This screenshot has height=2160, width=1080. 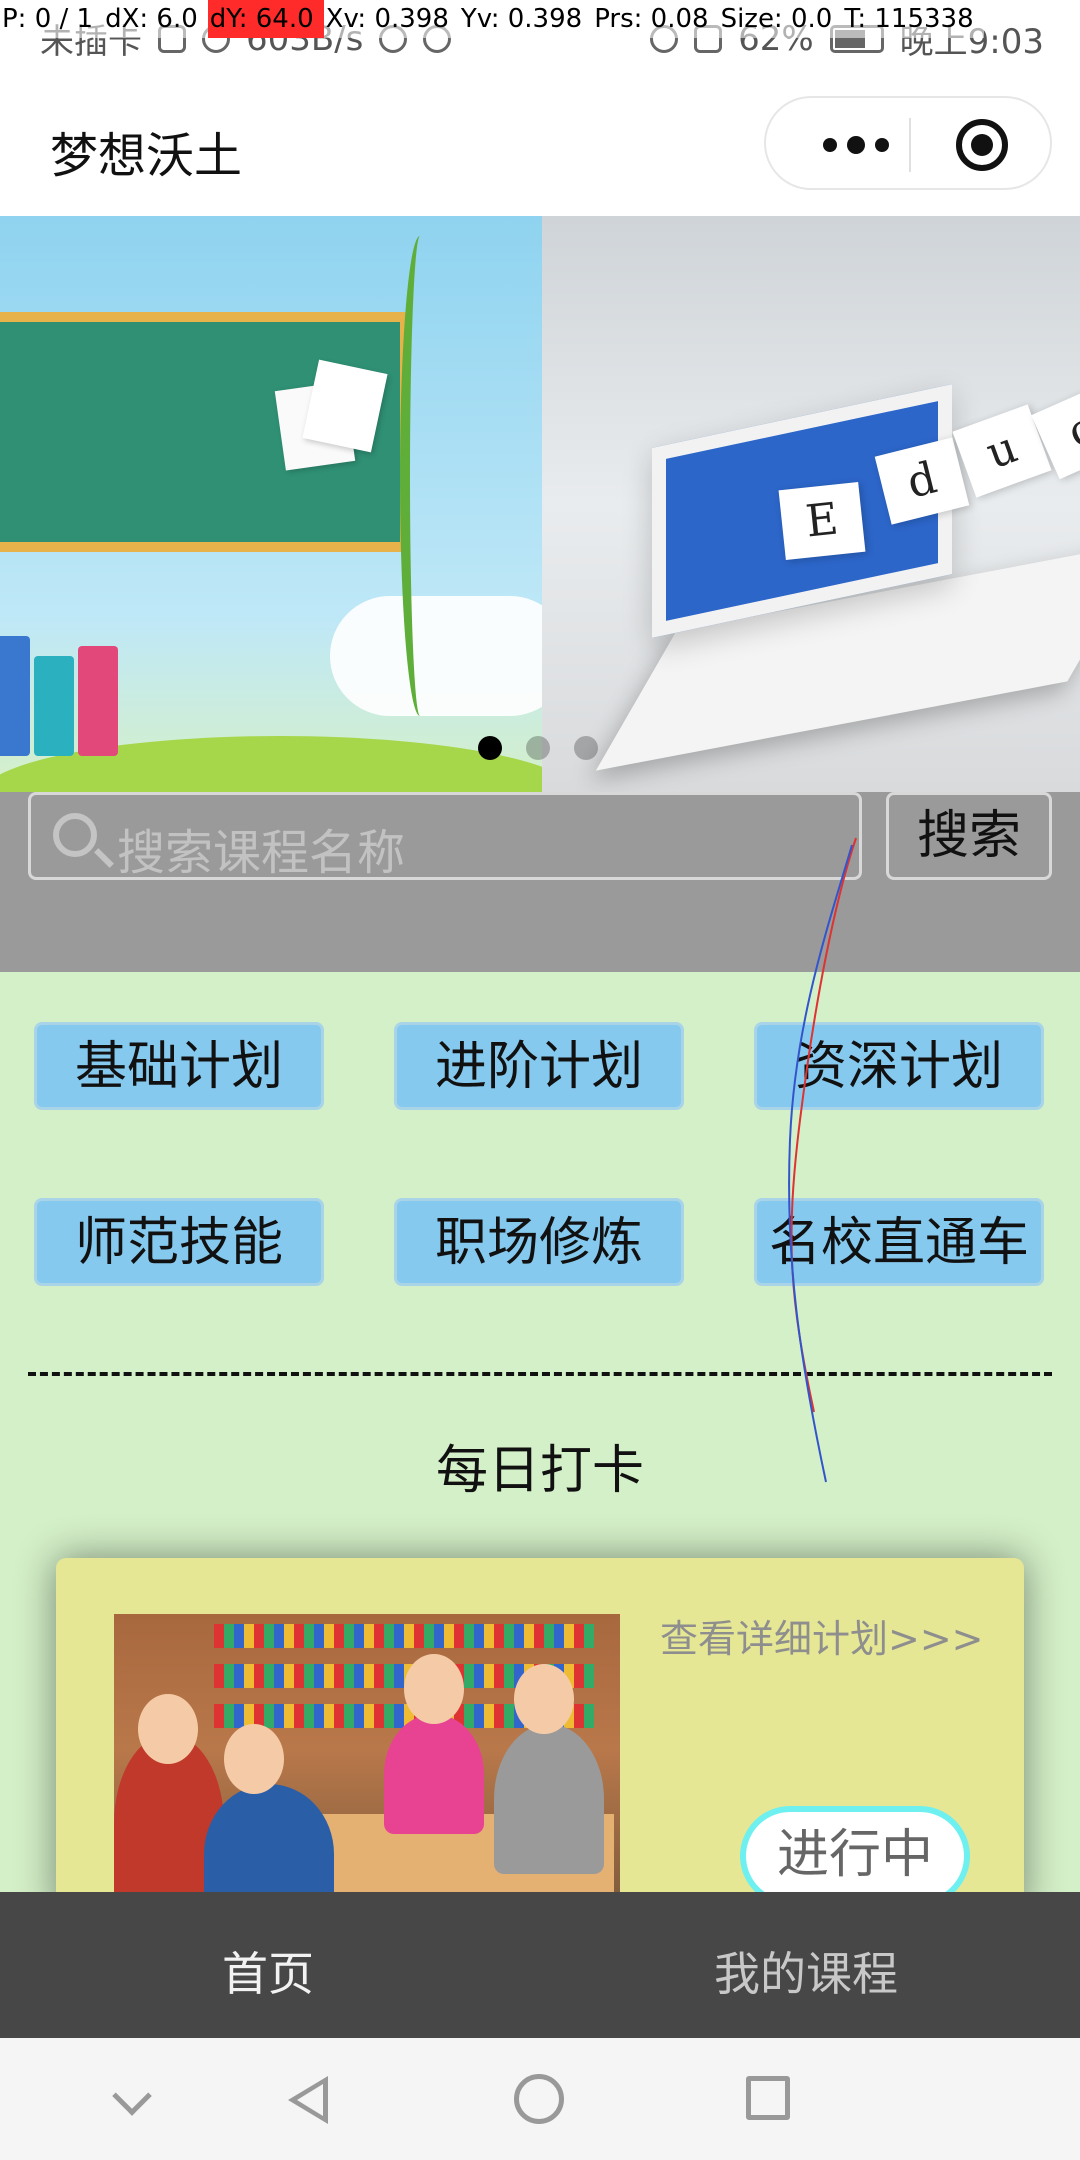 I want to click on home-circle-icon, so click(x=539, y=2099).